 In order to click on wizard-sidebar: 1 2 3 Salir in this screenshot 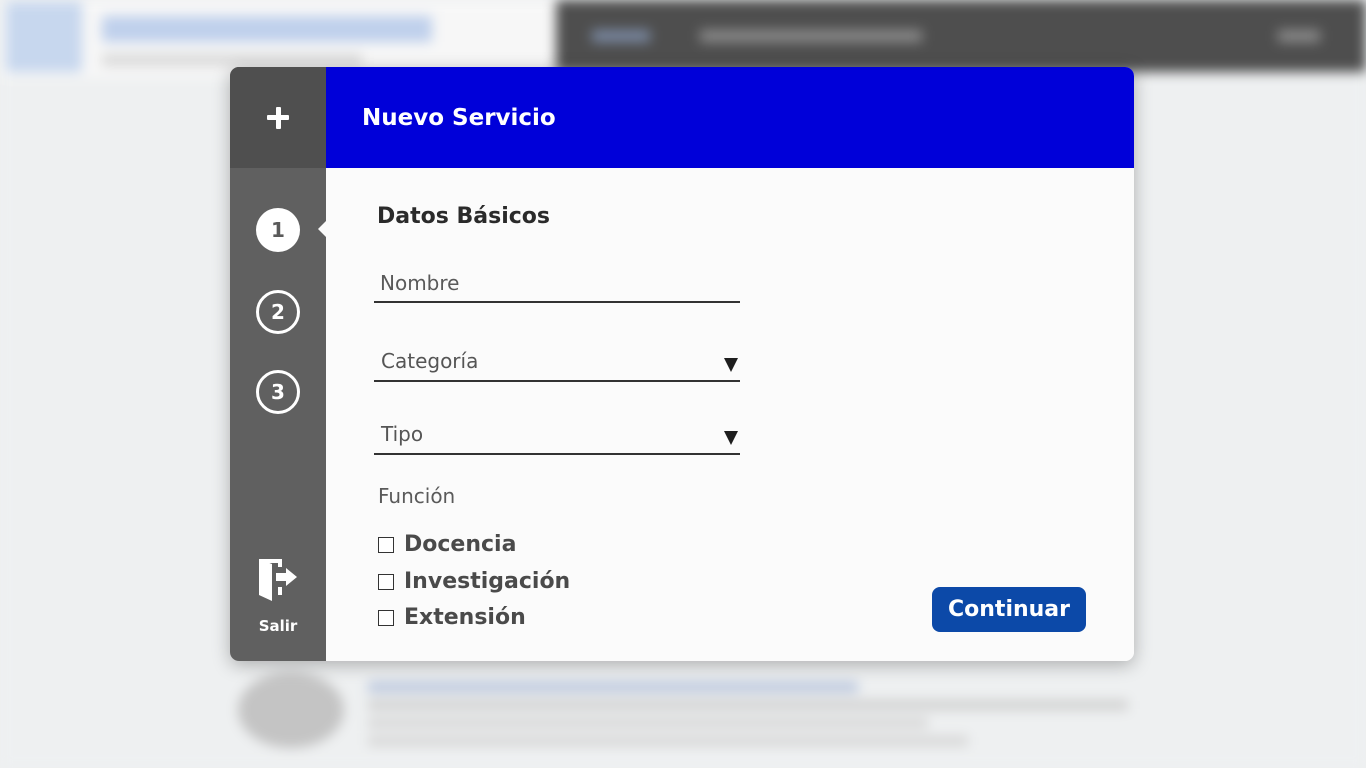, I will do `click(278, 364)`.